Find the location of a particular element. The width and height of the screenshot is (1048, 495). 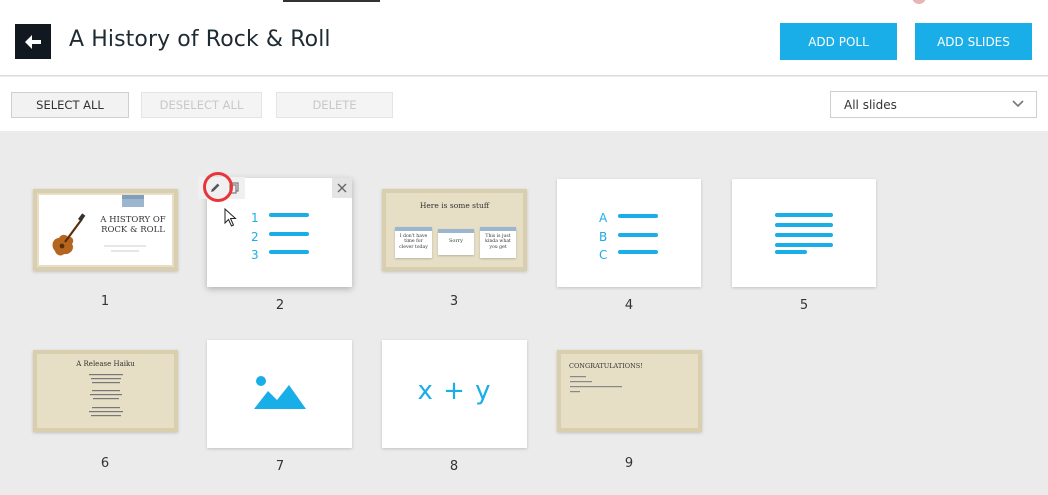

slide-thumbnail-4: A B C is located at coordinates (629, 233).